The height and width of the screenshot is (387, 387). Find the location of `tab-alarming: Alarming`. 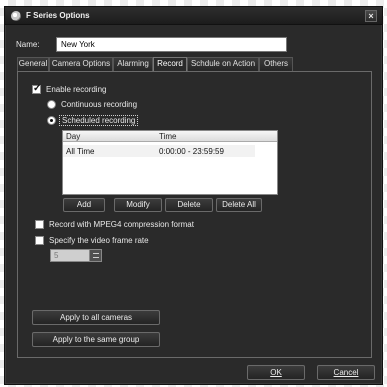

tab-alarming: Alarming is located at coordinates (133, 64).